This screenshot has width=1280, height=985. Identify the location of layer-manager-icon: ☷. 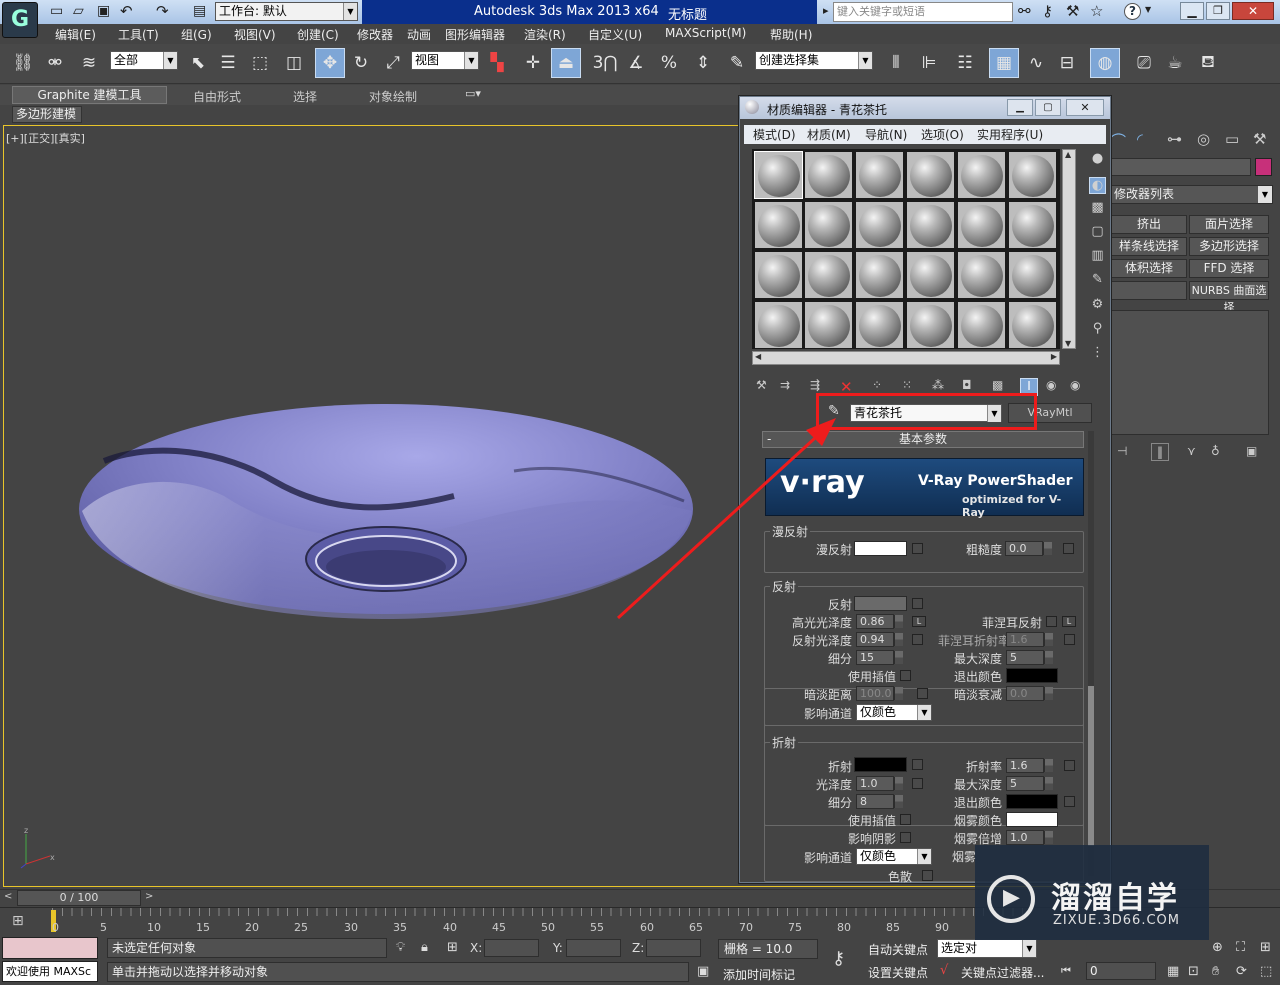
(965, 63).